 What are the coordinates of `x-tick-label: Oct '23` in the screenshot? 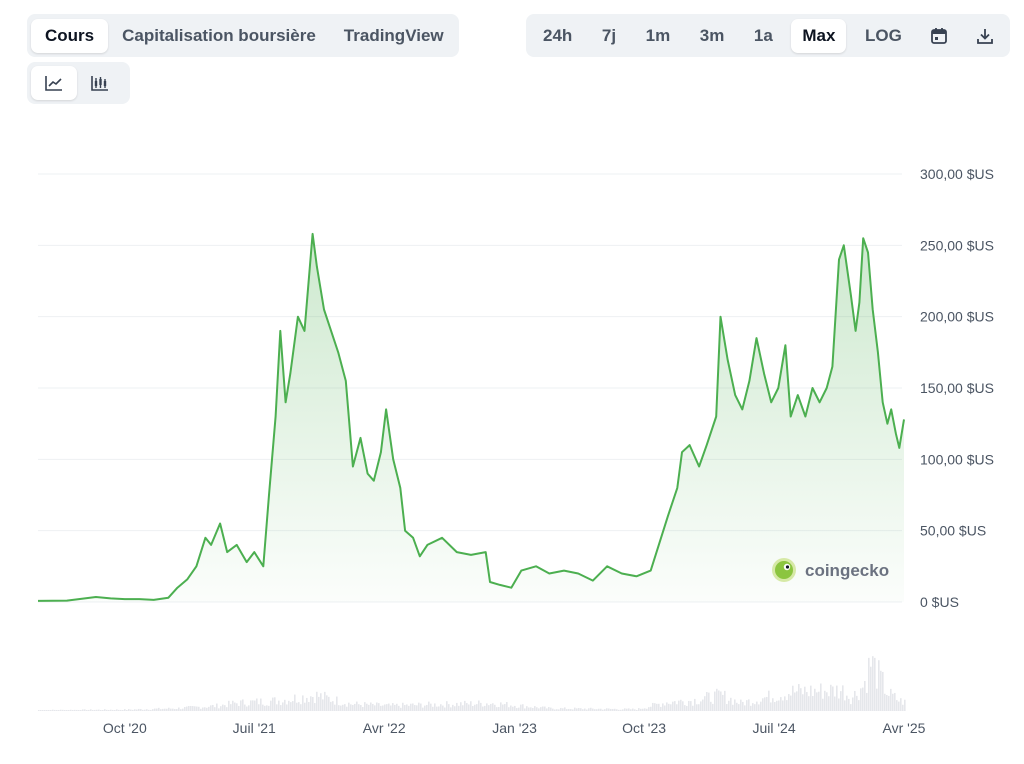 It's located at (644, 728).